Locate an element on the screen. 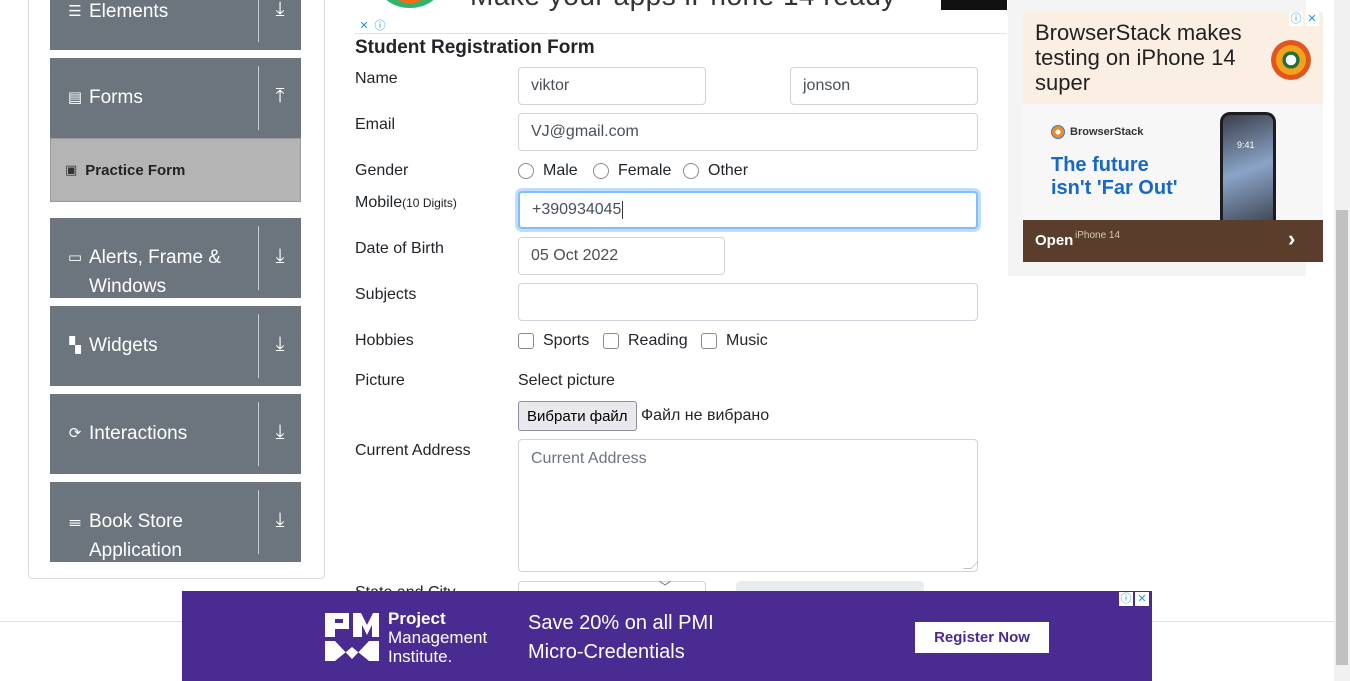  ad-open-button: Open is located at coordinates (1054, 240).